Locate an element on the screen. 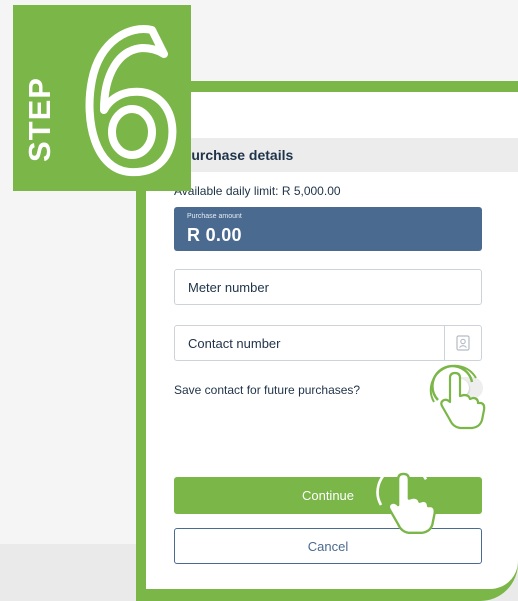 The width and height of the screenshot is (518, 601). meter-number-input: Meter number is located at coordinates (328, 287).